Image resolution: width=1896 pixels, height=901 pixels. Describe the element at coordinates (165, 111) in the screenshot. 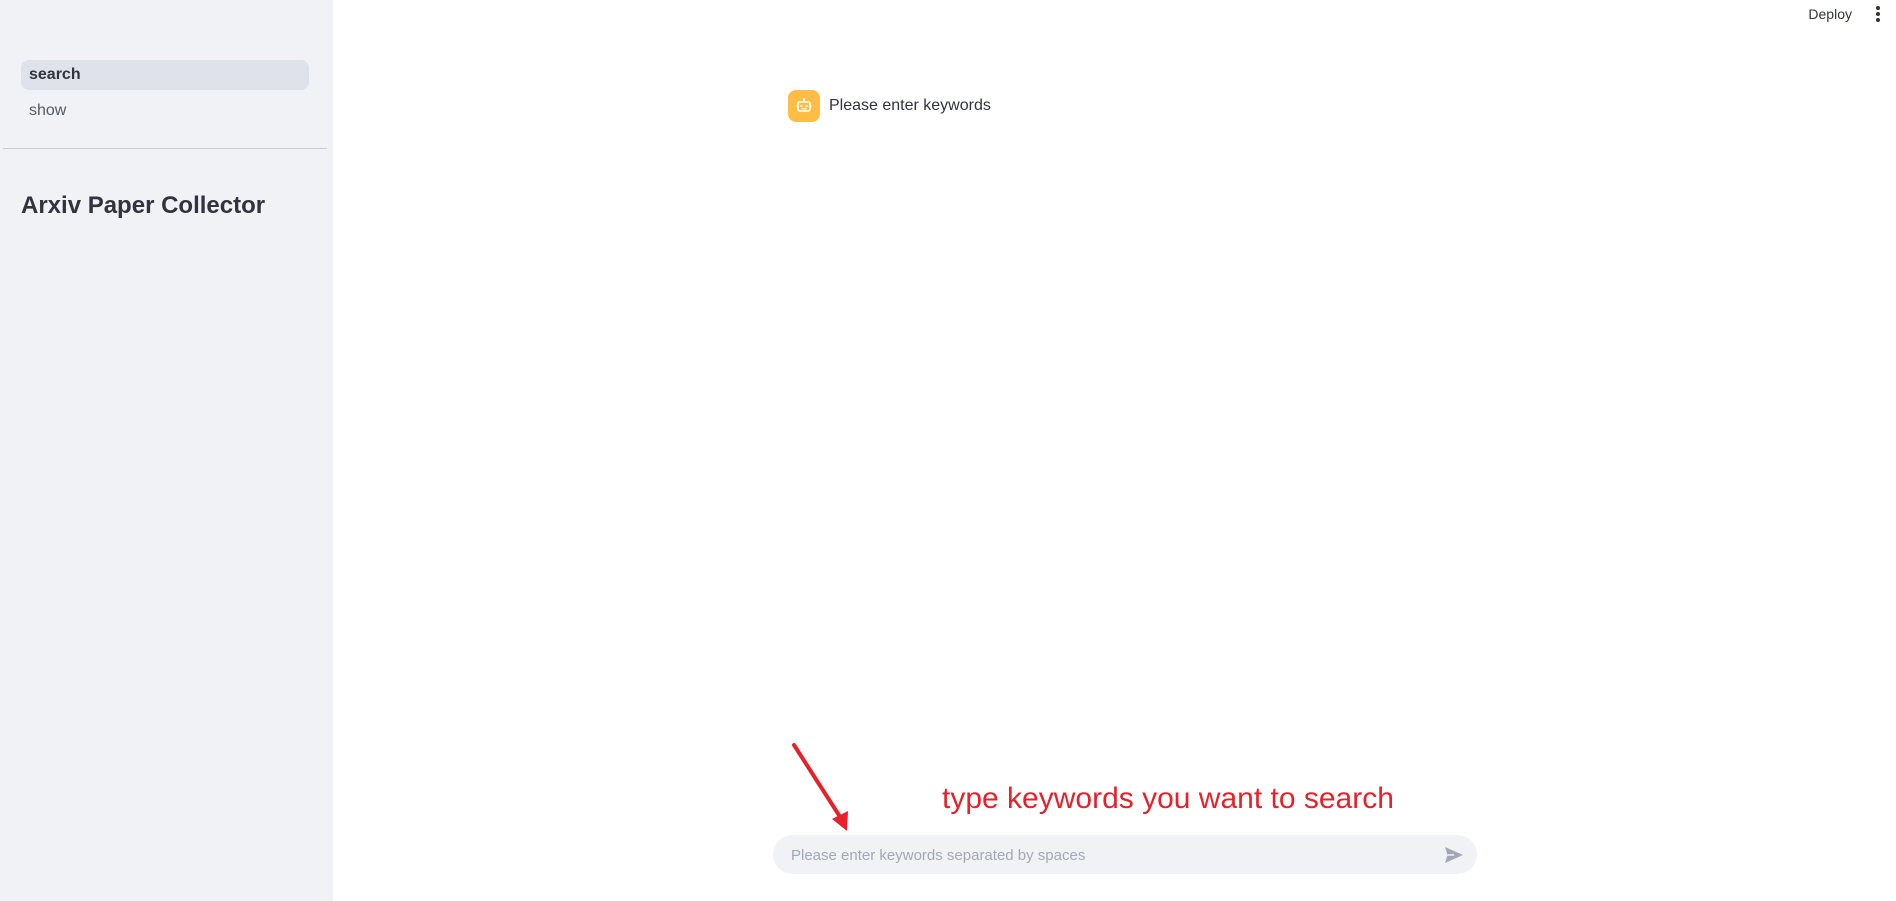

I see `sidebar-item-show: show` at that location.